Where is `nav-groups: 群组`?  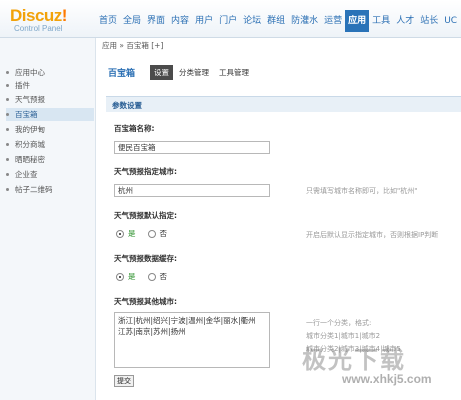
nav-groups: 群组 is located at coordinates (276, 21).